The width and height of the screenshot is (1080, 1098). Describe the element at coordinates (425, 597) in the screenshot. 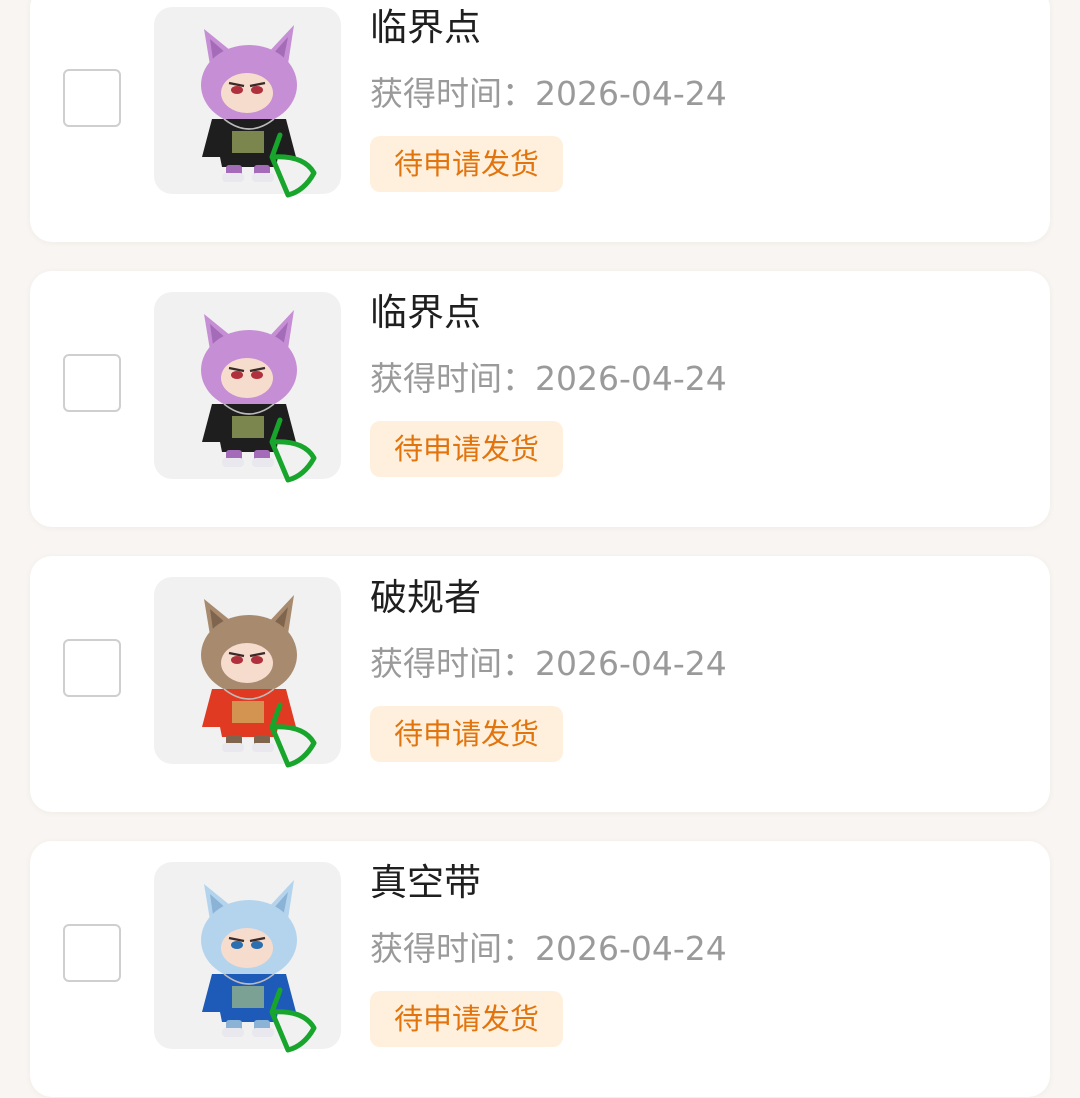

I see `product-title: 破规者` at that location.